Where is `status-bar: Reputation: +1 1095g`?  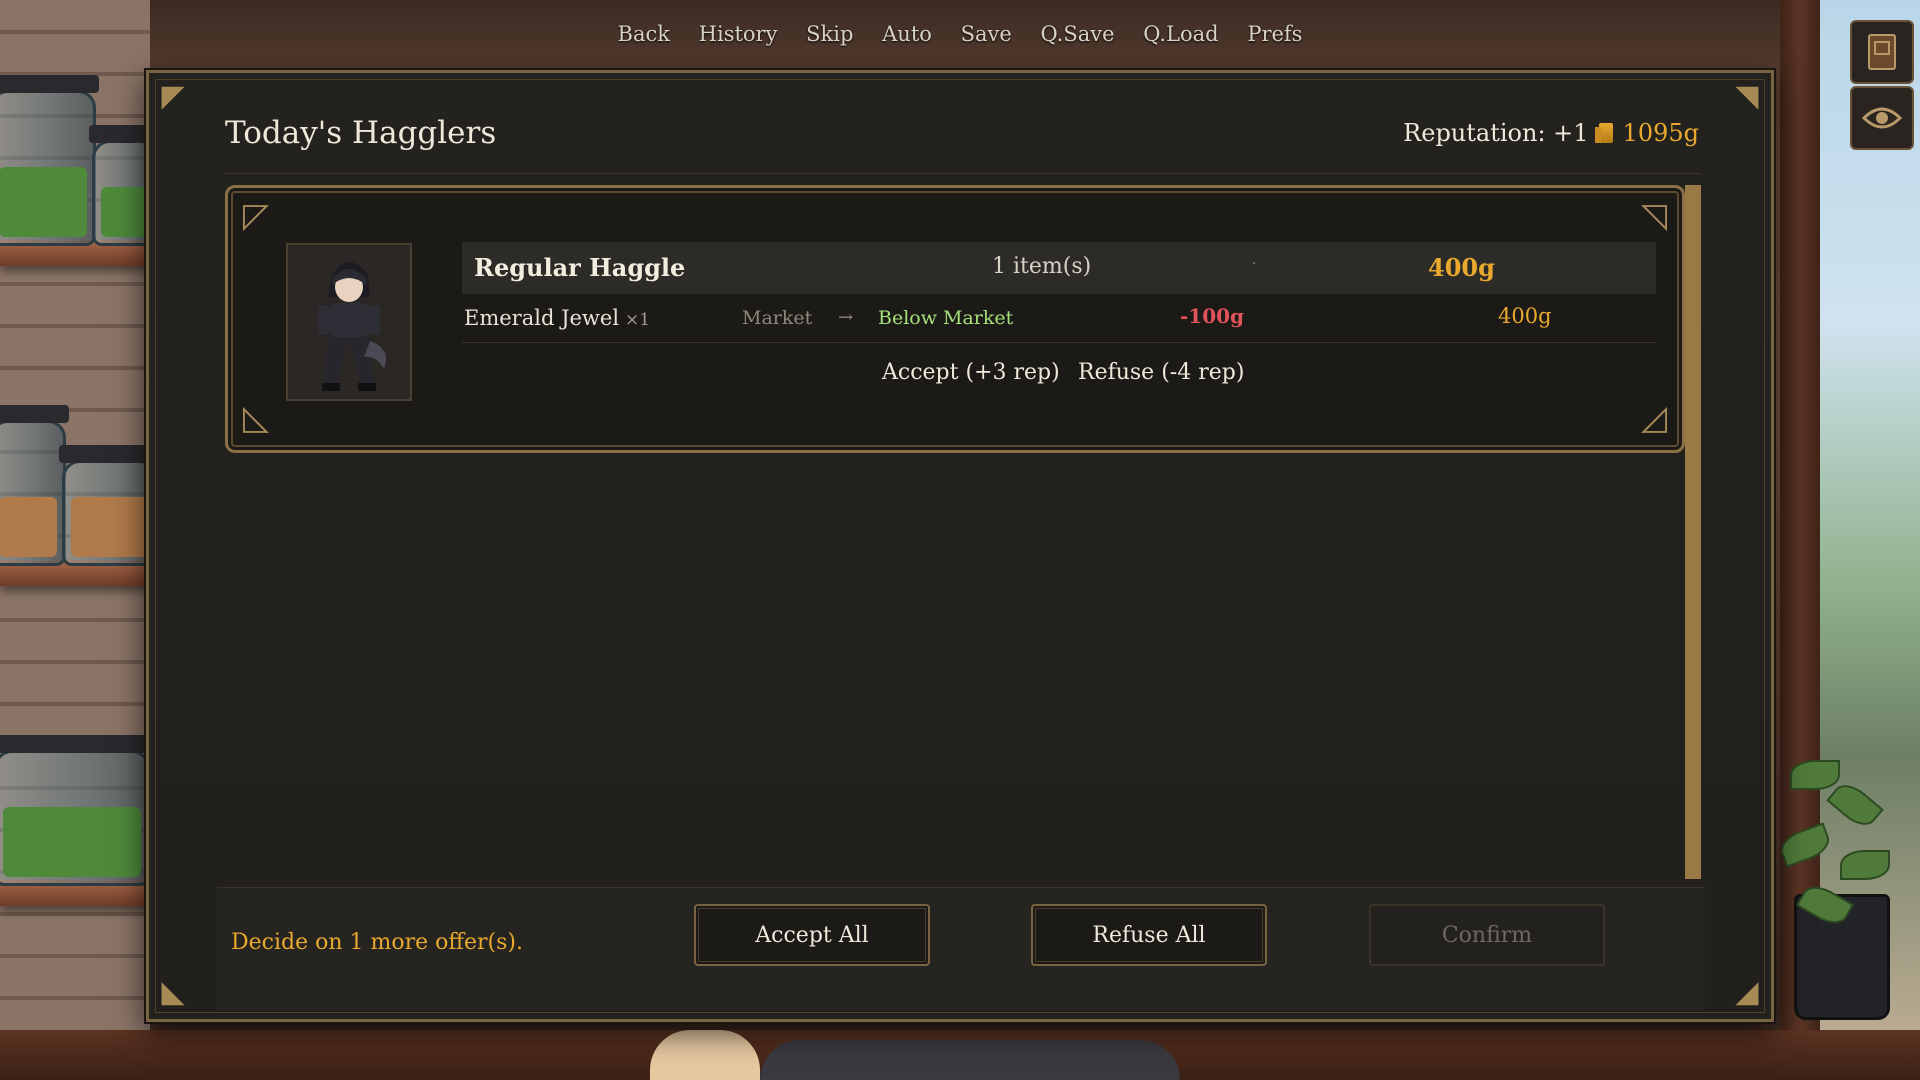
status-bar: Reputation: +1 1095g is located at coordinates (1551, 133).